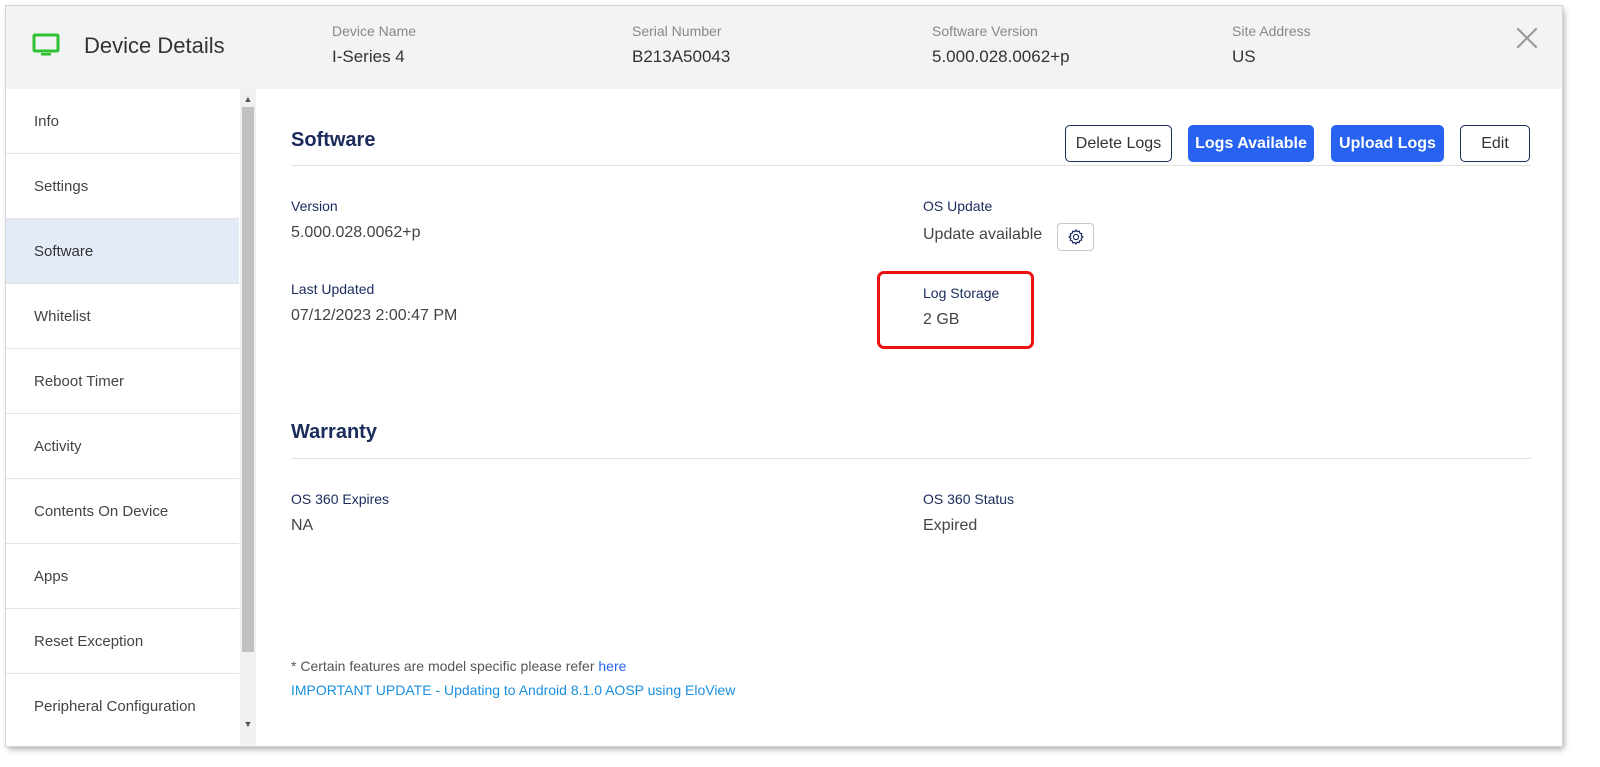 Image resolution: width=1600 pixels, height=767 pixels. I want to click on version-label: Version, so click(314, 206).